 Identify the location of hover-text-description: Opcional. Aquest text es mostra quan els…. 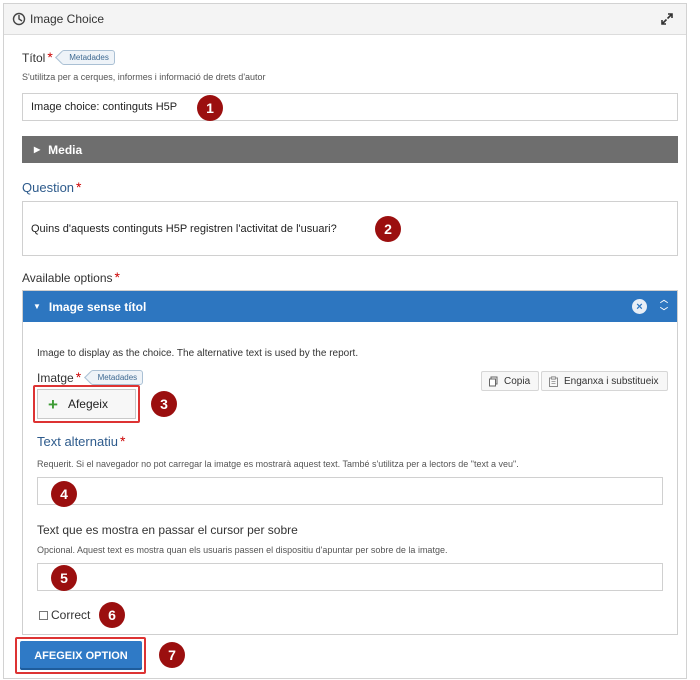
(242, 550).